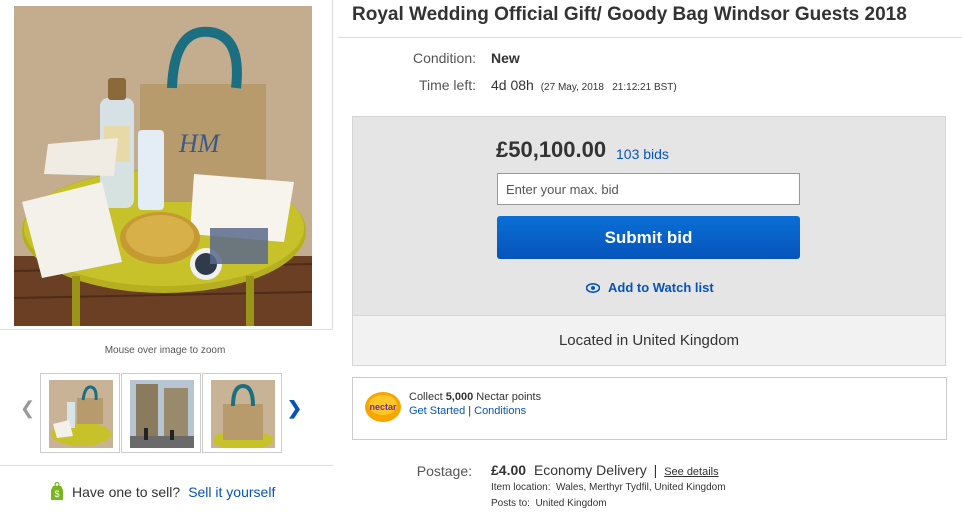 This screenshot has height=518, width=962. I want to click on chevron-left-icon: ❮, so click(27, 408).